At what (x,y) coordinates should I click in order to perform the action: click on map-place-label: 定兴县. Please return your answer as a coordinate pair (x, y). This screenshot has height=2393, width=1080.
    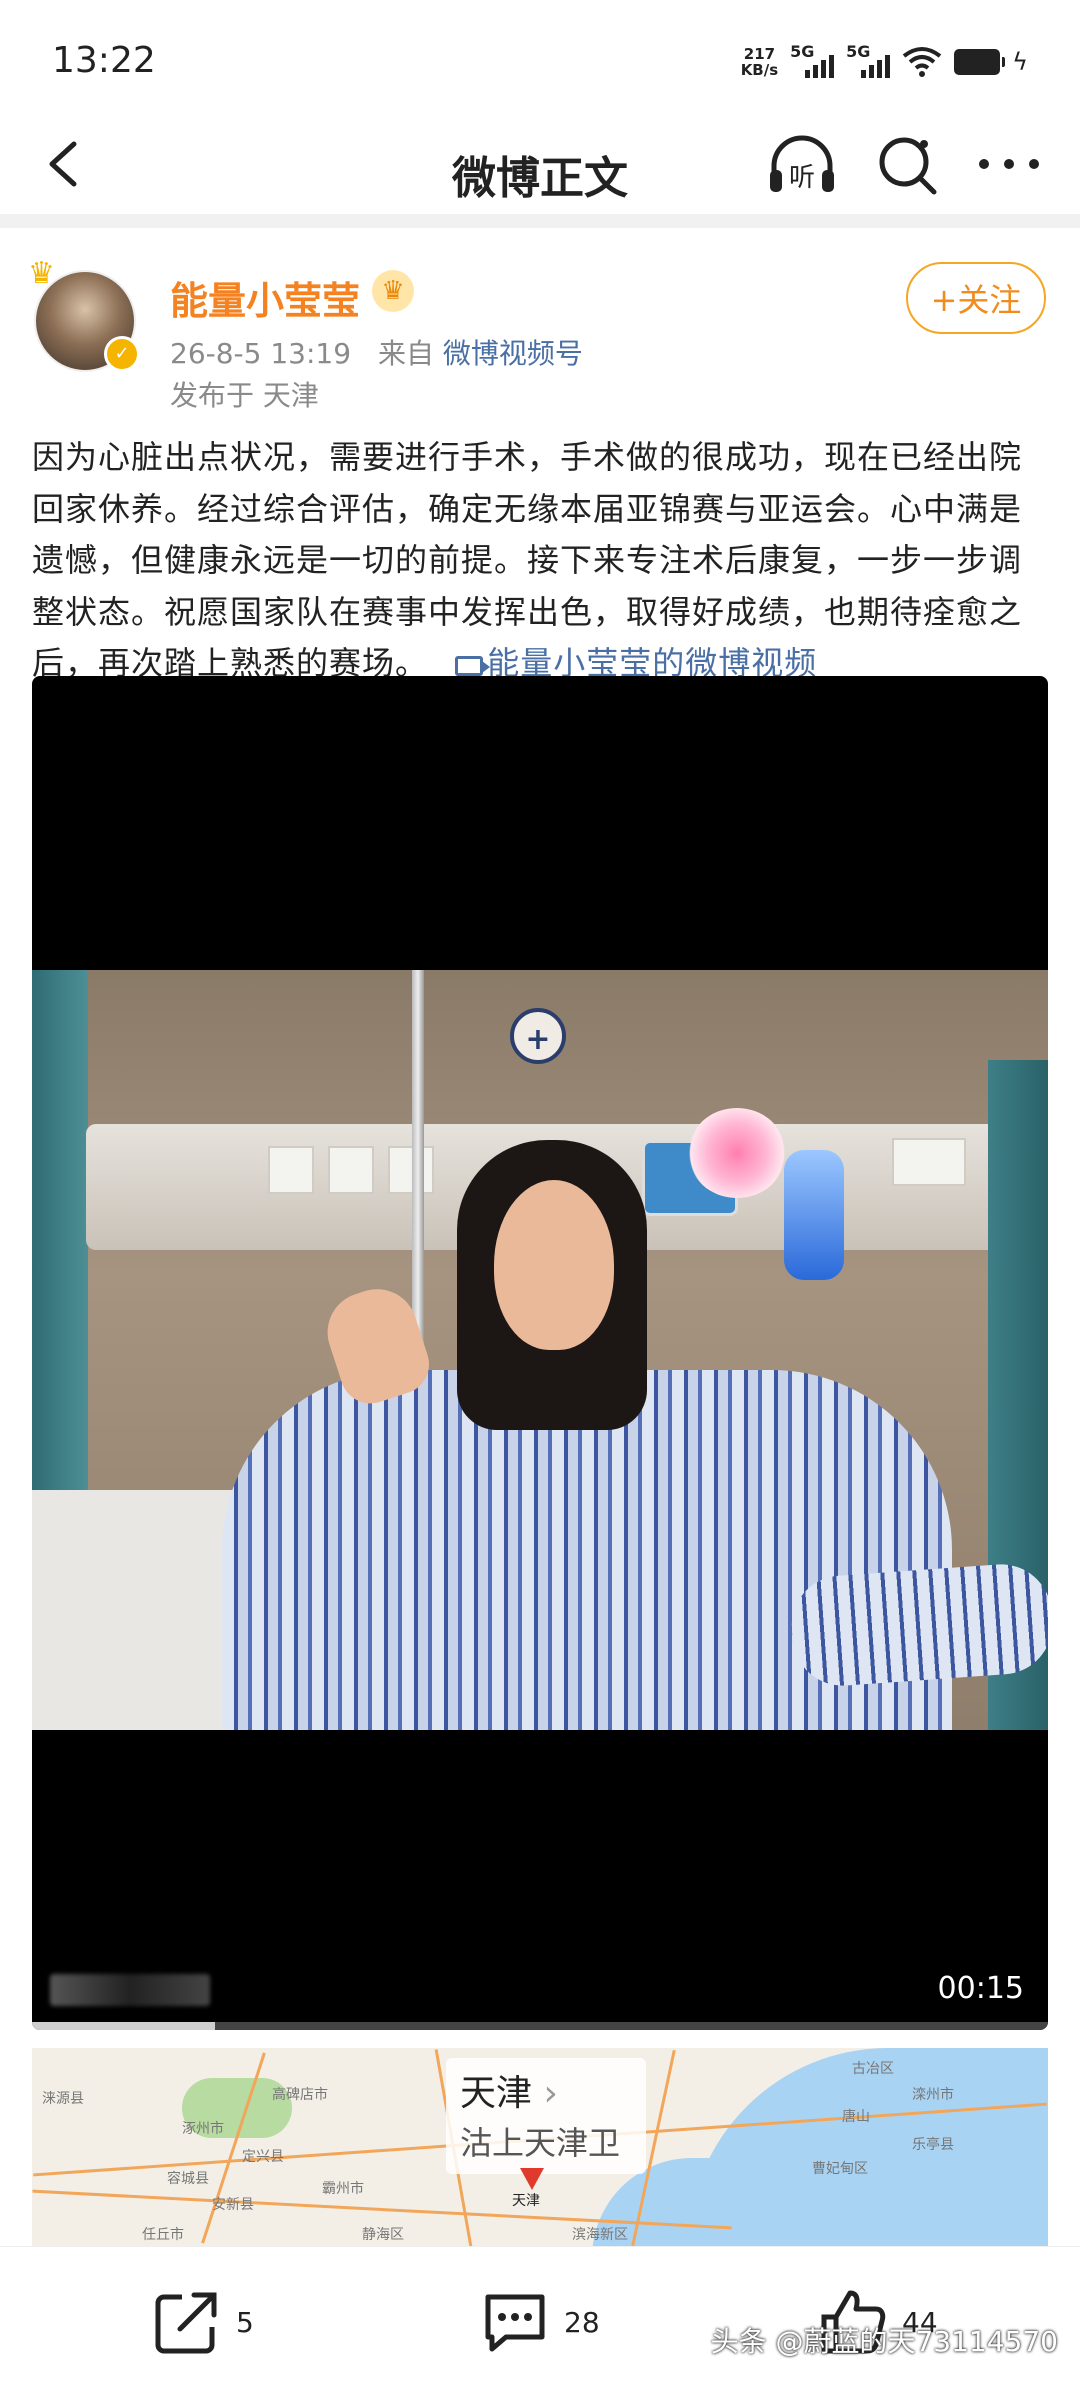
    Looking at the image, I should click on (263, 2157).